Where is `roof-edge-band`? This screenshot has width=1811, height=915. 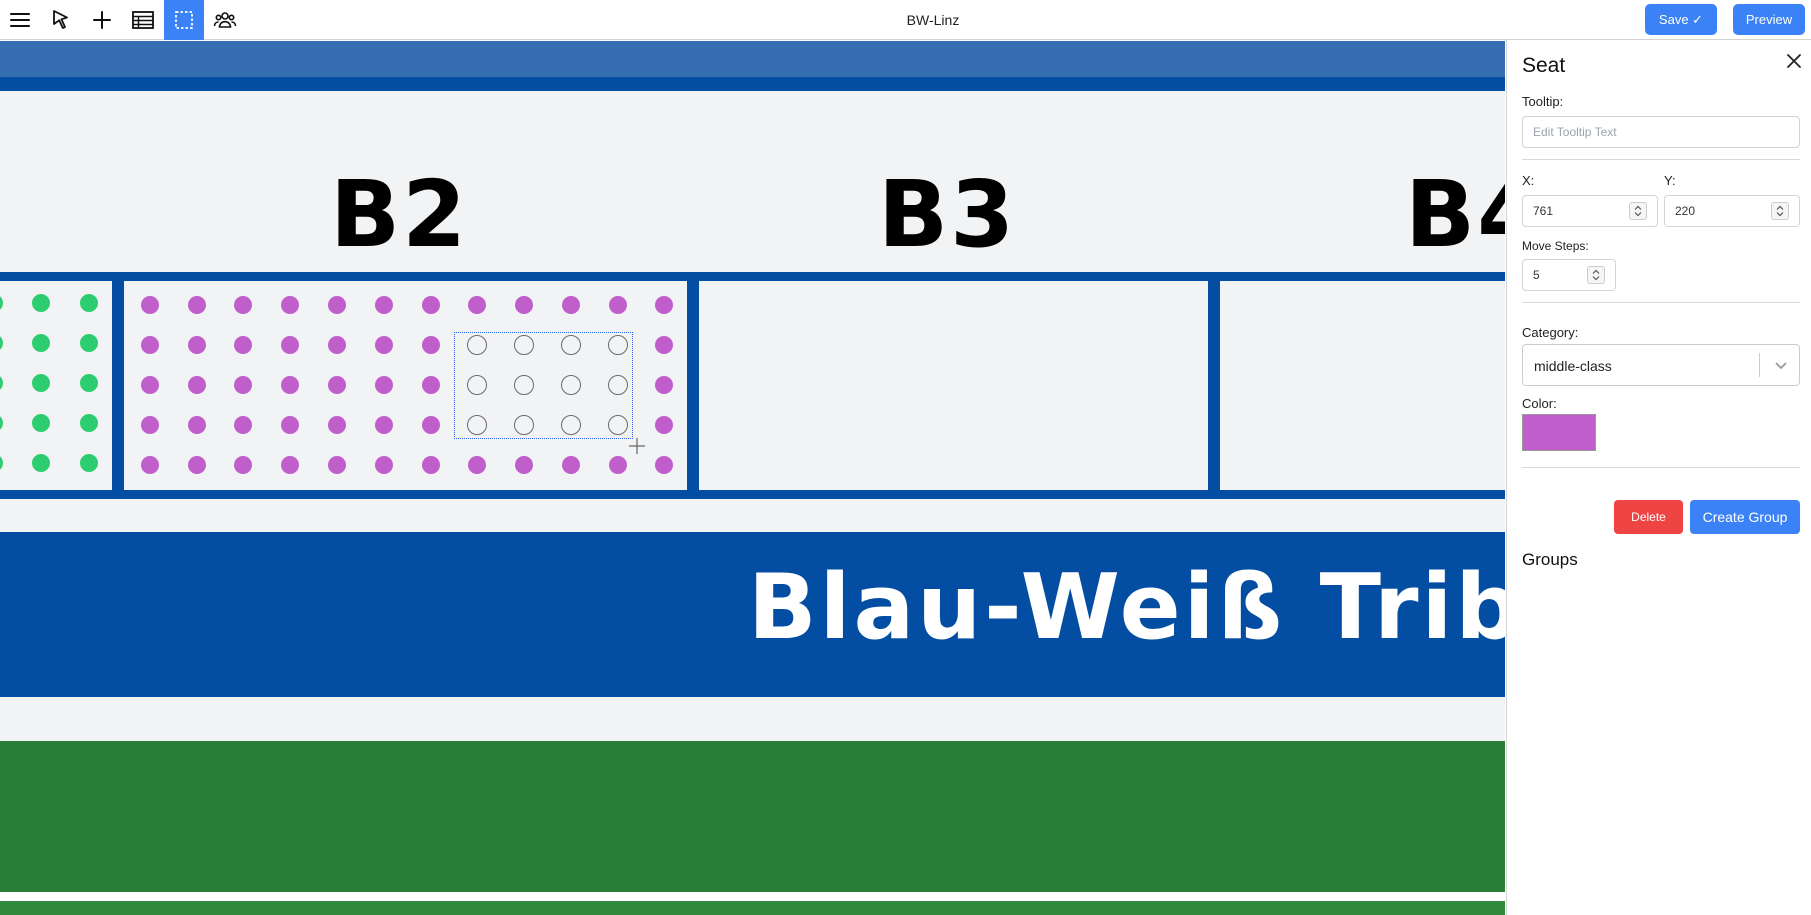
roof-edge-band is located at coordinates (752, 84).